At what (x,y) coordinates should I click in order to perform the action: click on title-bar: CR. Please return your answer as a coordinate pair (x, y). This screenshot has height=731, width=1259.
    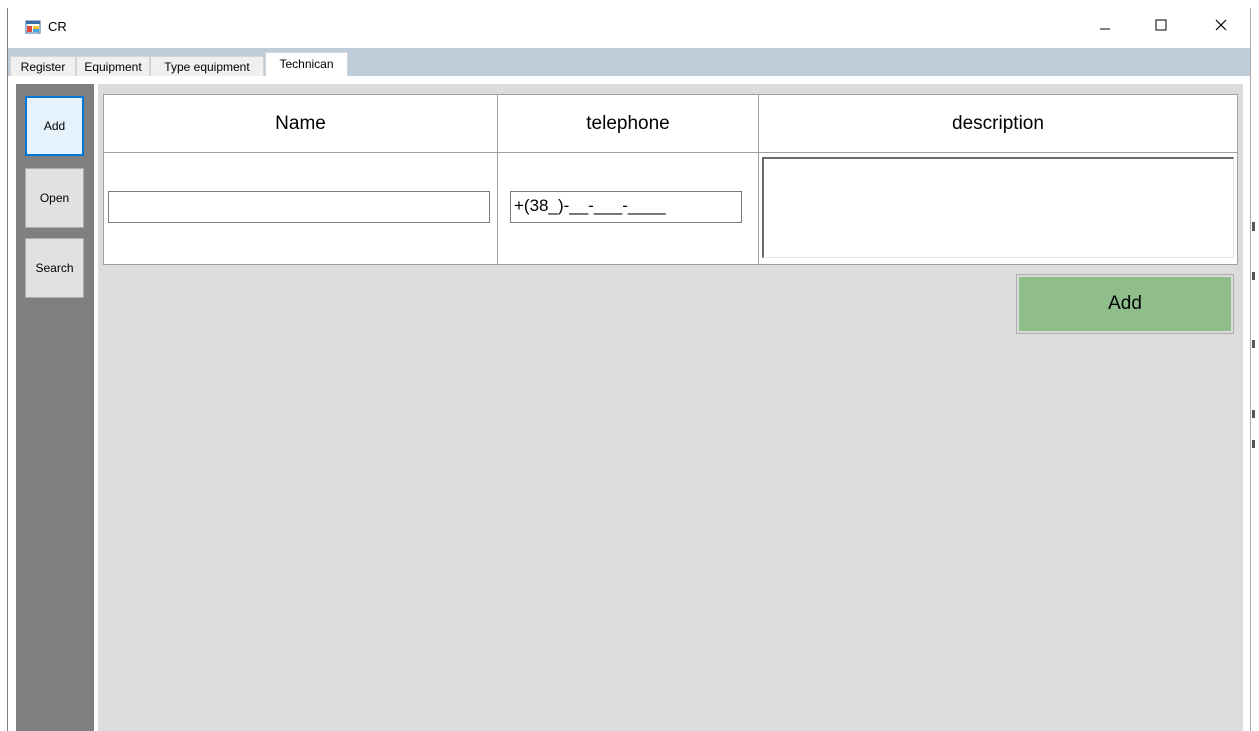
    Looking at the image, I should click on (629, 28).